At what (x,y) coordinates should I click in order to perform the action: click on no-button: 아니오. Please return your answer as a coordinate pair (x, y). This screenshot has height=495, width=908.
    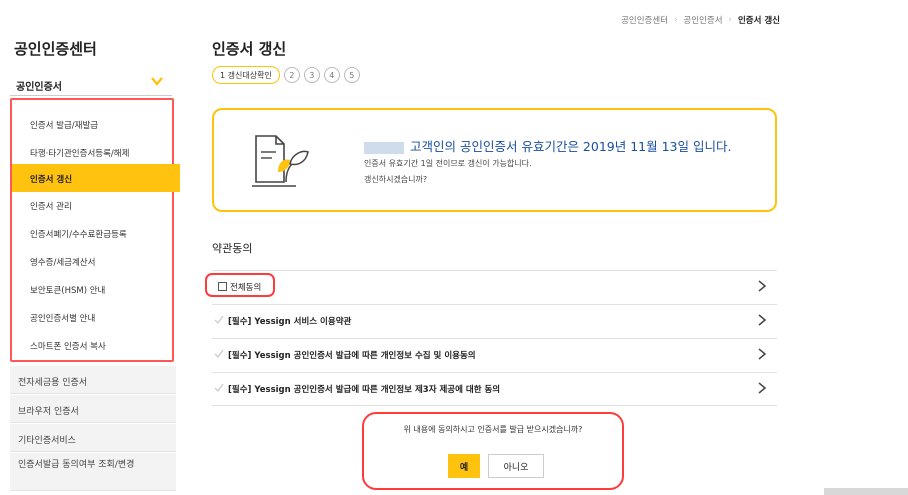
    Looking at the image, I should click on (516, 466).